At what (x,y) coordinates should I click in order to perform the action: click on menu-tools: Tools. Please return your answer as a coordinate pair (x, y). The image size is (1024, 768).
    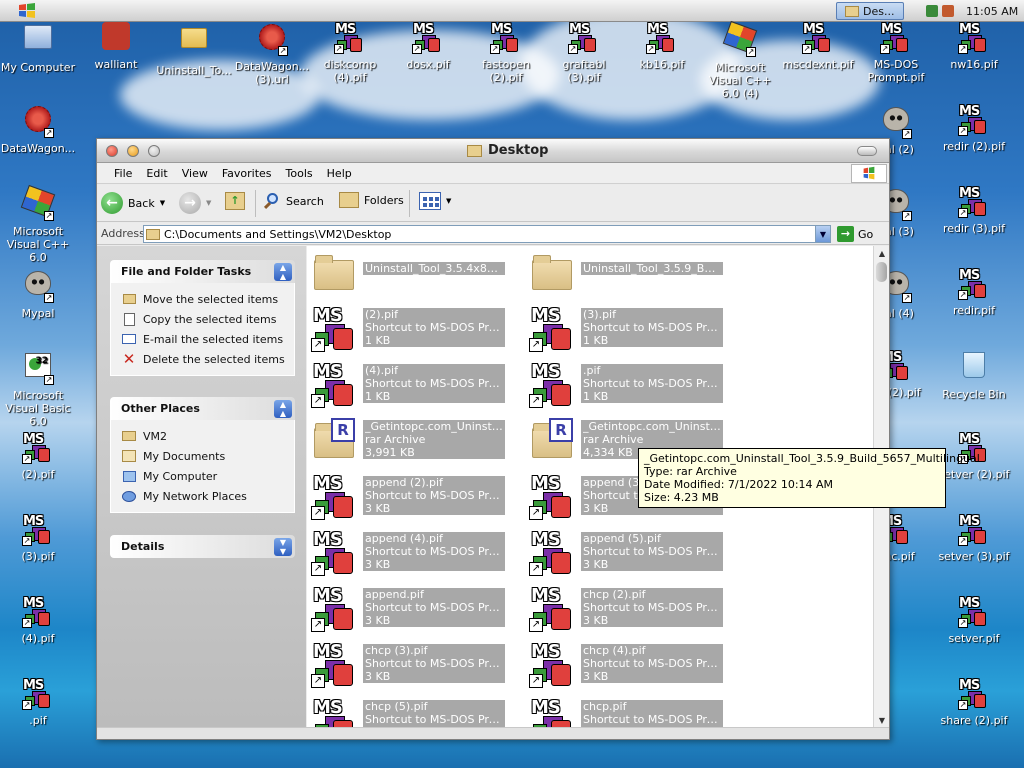
    Looking at the image, I should click on (299, 173).